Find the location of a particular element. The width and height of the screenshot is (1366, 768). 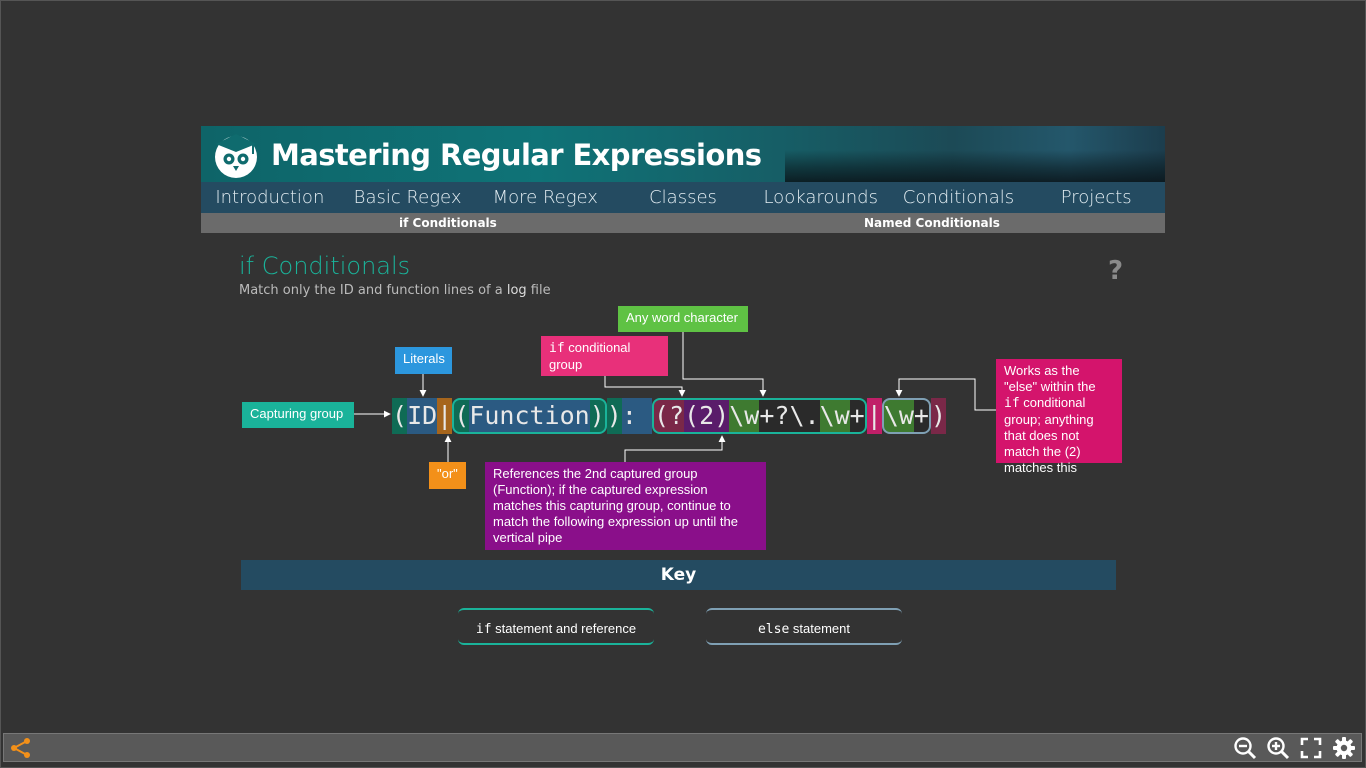

zoom-out-icon is located at coordinates (1245, 748).